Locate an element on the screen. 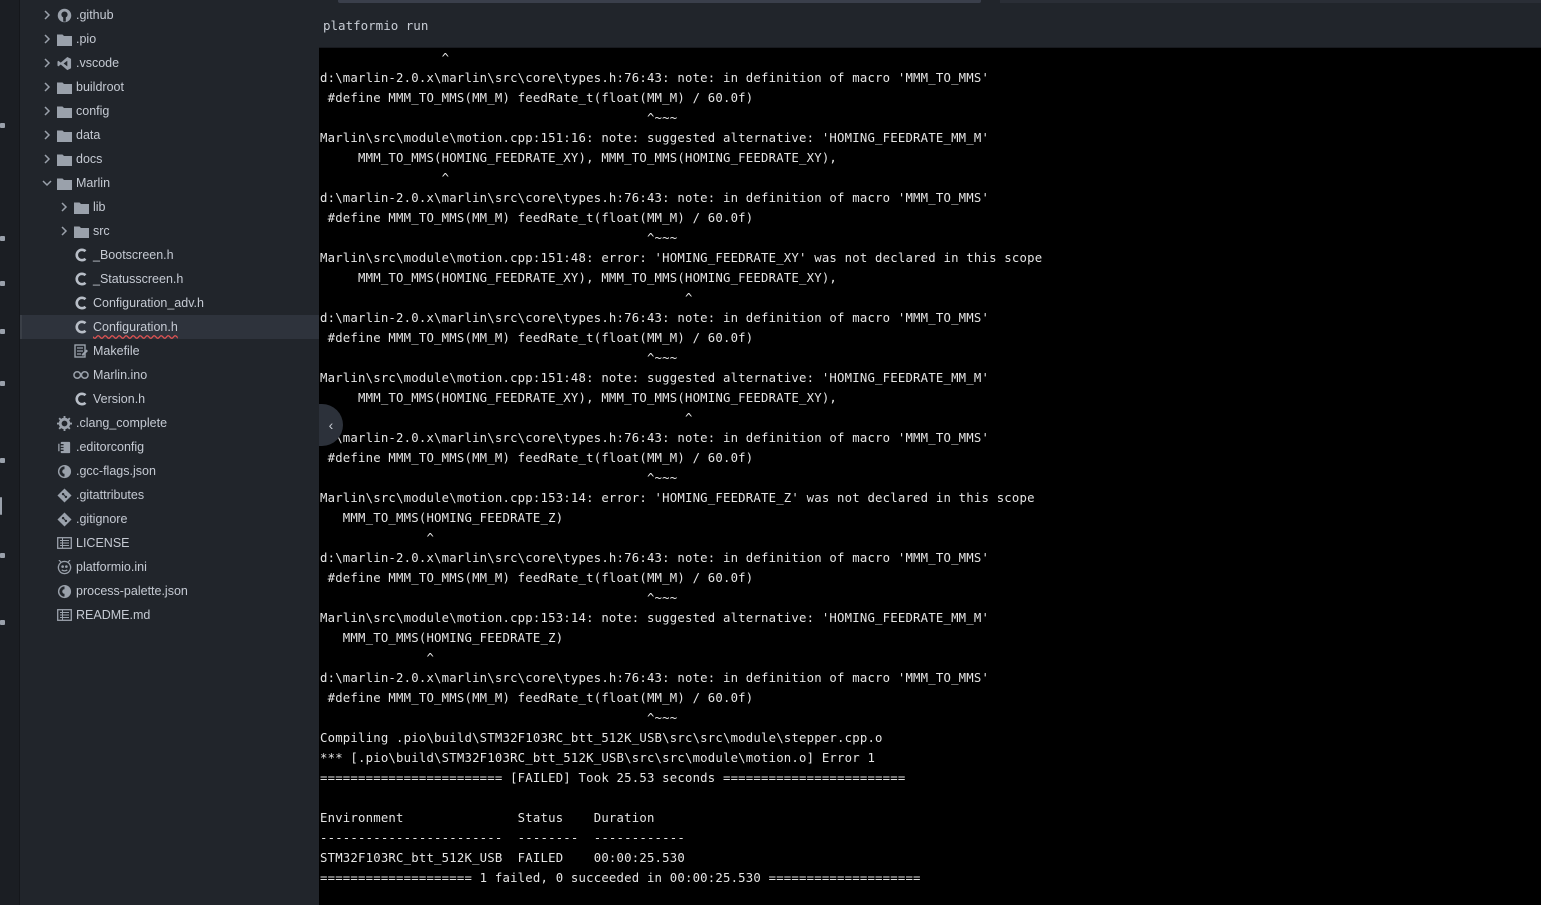  tree-item: .editorconfig is located at coordinates (169, 447).